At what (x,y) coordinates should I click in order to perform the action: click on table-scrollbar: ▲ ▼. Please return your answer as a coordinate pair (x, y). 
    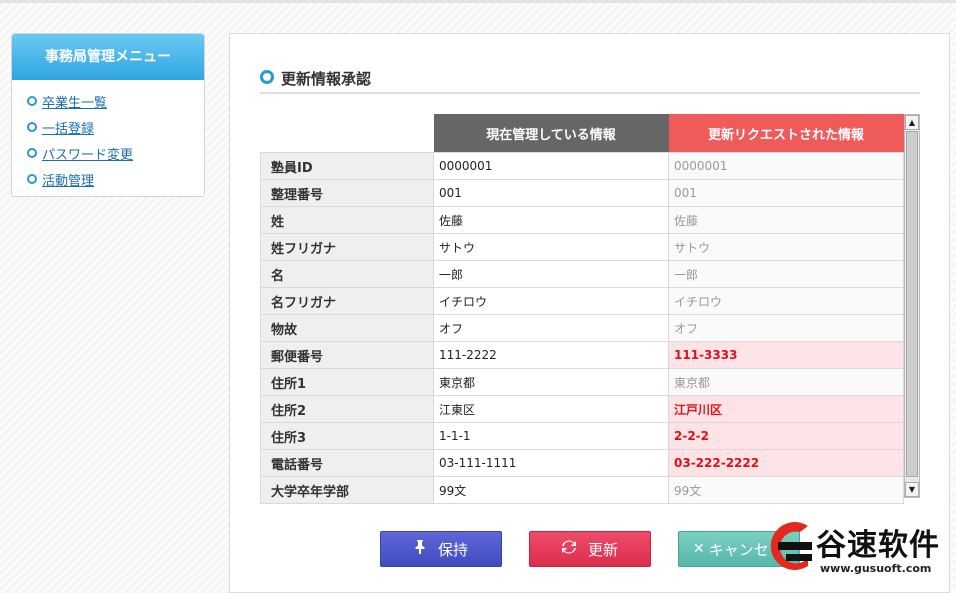
    Looking at the image, I should click on (912, 306).